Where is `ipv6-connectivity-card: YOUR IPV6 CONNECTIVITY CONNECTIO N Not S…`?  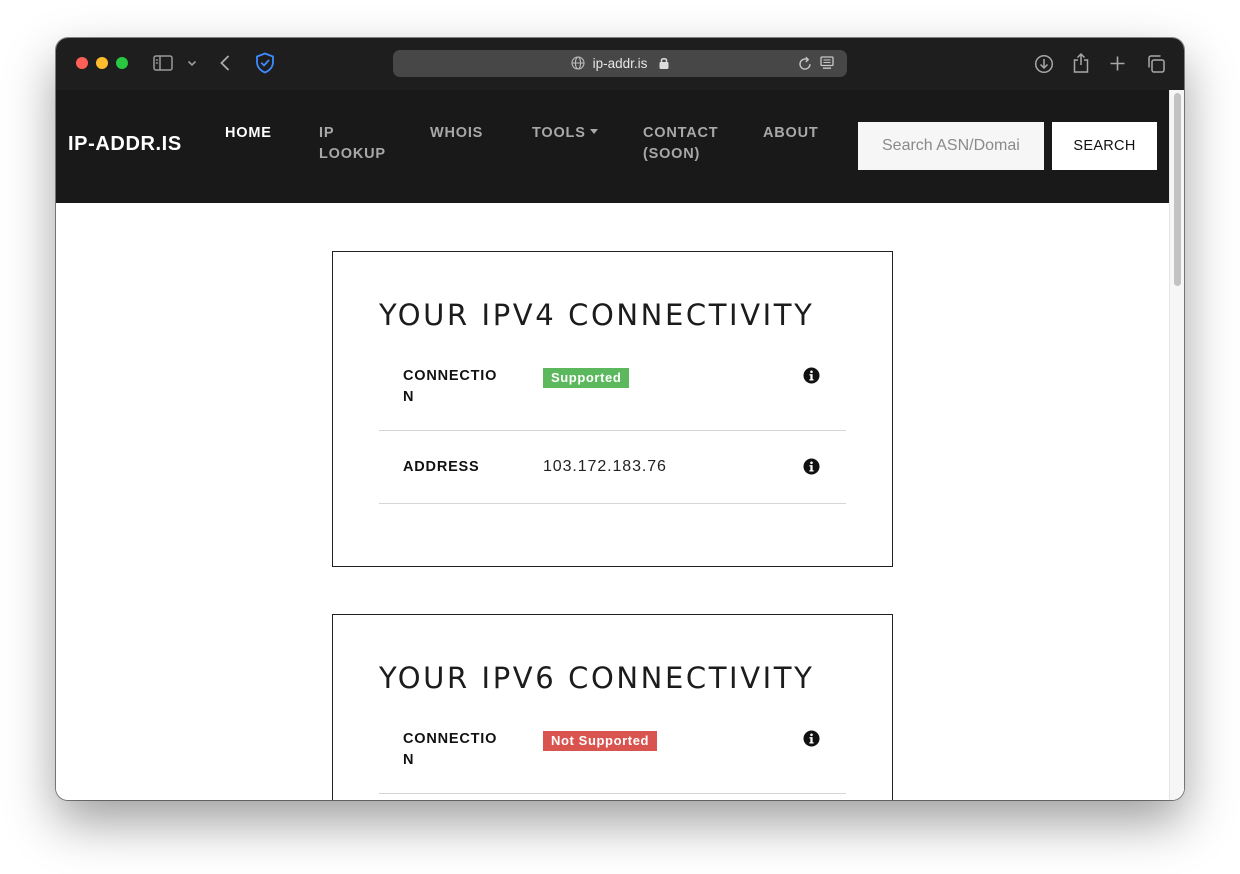 ipv6-connectivity-card: YOUR IPV6 CONNECTIVITY CONNECTIO N Not S… is located at coordinates (612, 707).